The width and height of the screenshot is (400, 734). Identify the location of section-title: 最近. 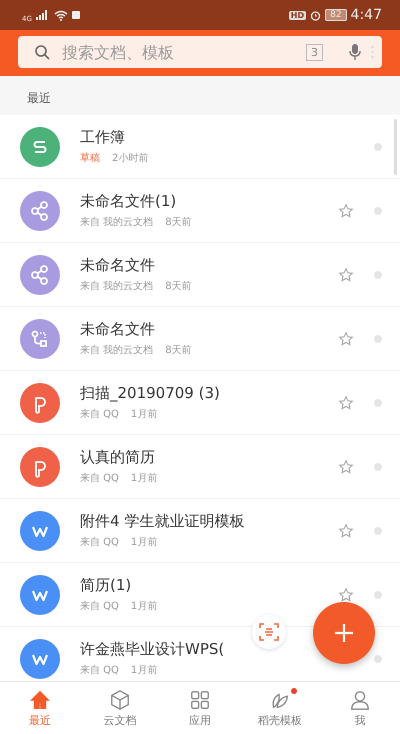
(39, 98).